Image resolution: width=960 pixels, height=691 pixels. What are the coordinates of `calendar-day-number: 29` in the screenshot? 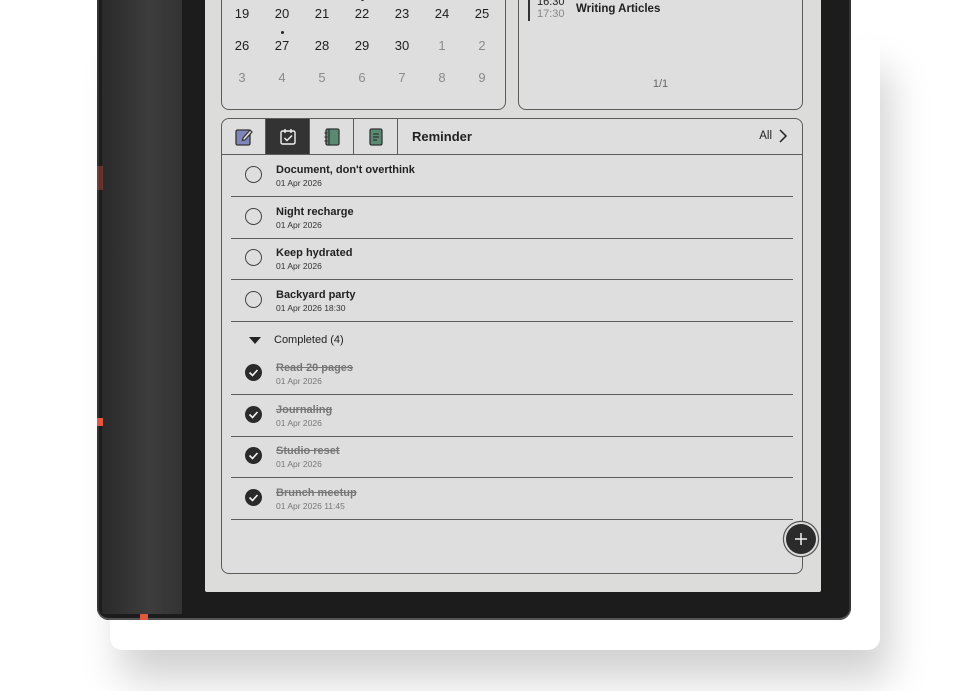 It's located at (362, 45).